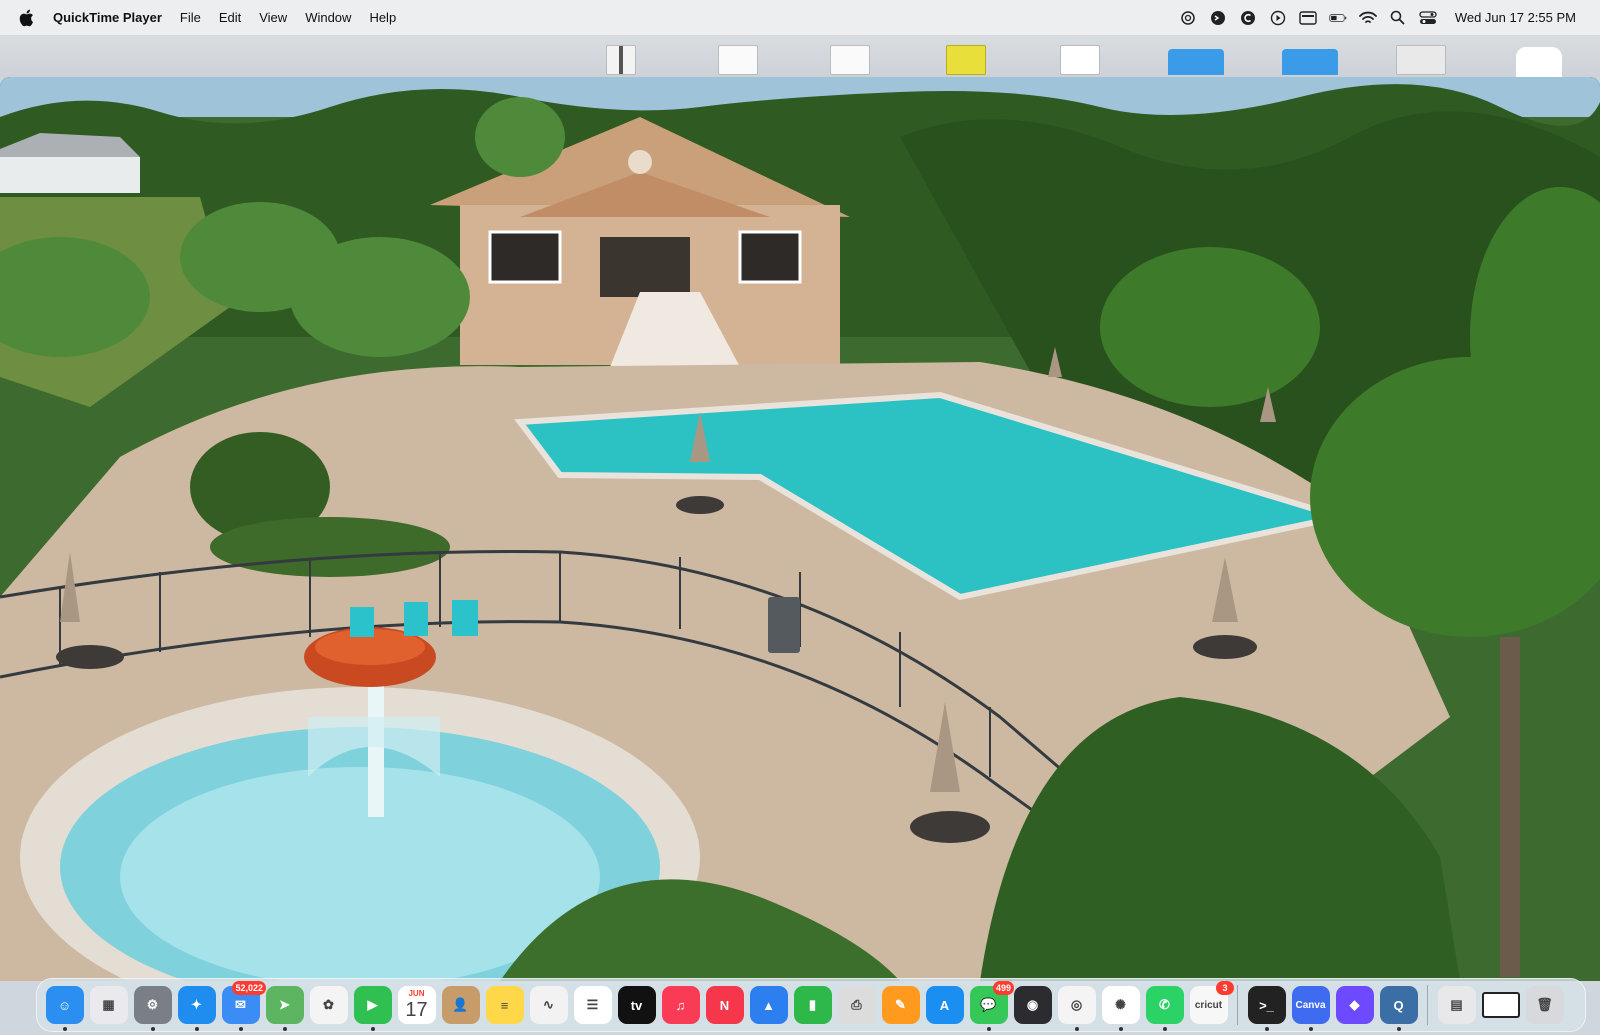 The width and height of the screenshot is (1600, 1035). Describe the element at coordinates (382, 17) in the screenshot. I see `menu-help: Help` at that location.